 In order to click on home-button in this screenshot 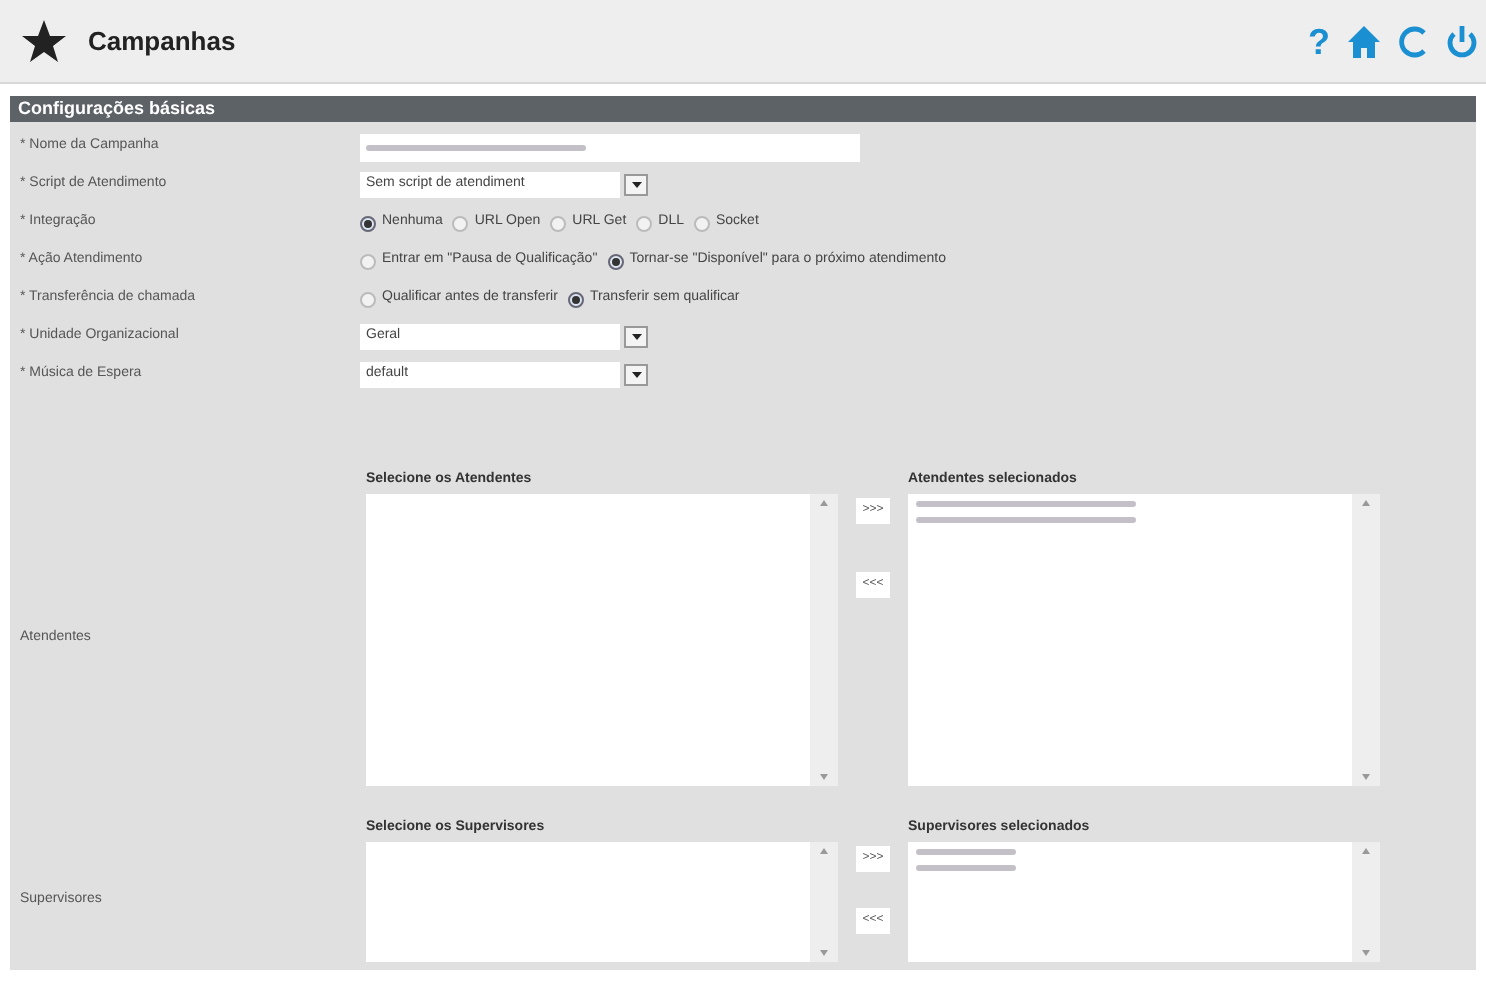, I will do `click(1364, 41)`.